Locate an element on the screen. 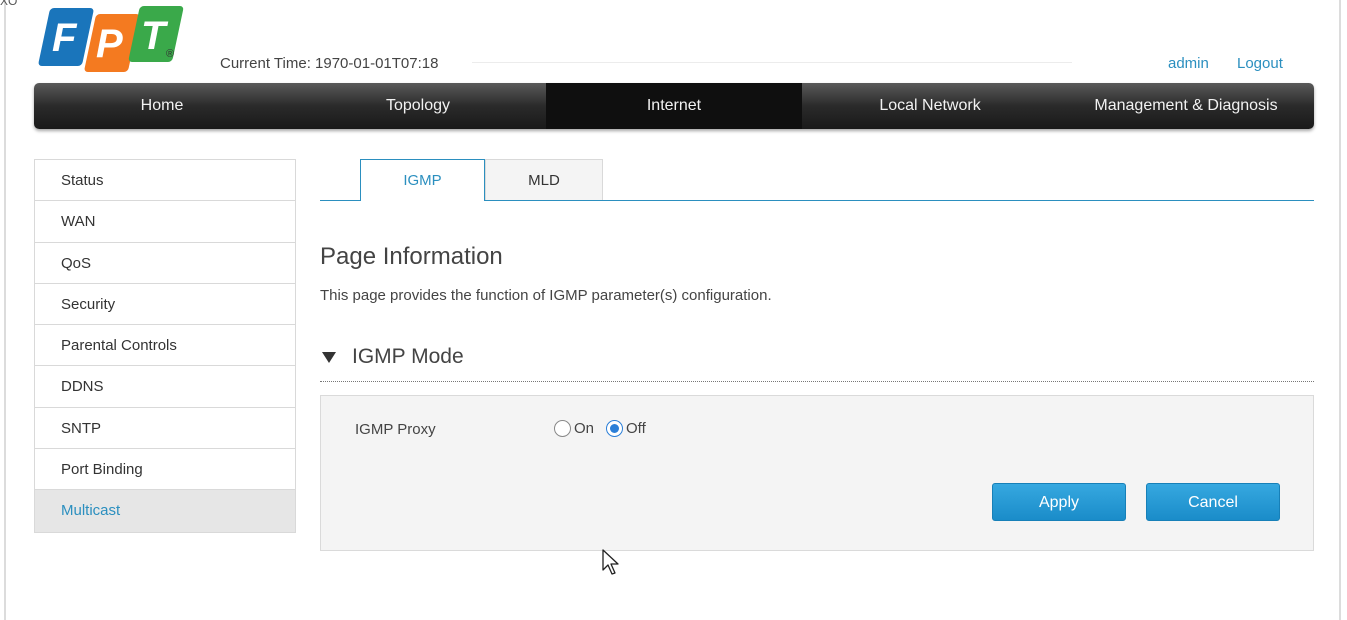 The width and height of the screenshot is (1347, 620). logo-letter-p: P is located at coordinates (109, 44).